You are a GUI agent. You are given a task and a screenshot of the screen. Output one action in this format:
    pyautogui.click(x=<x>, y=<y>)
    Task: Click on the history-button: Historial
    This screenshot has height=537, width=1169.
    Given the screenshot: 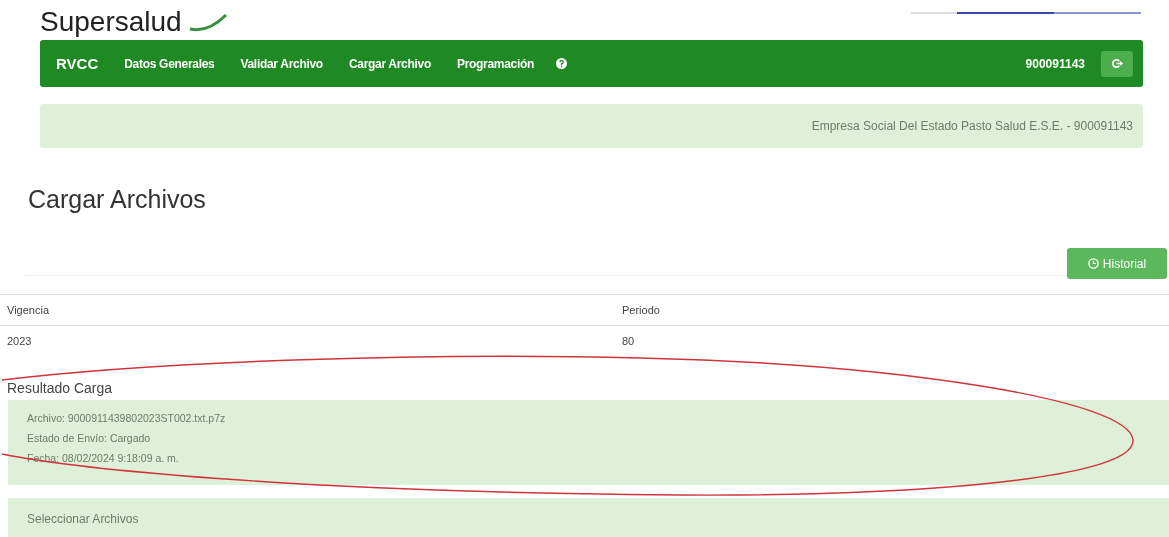 What is the action you would take?
    pyautogui.click(x=1117, y=263)
    